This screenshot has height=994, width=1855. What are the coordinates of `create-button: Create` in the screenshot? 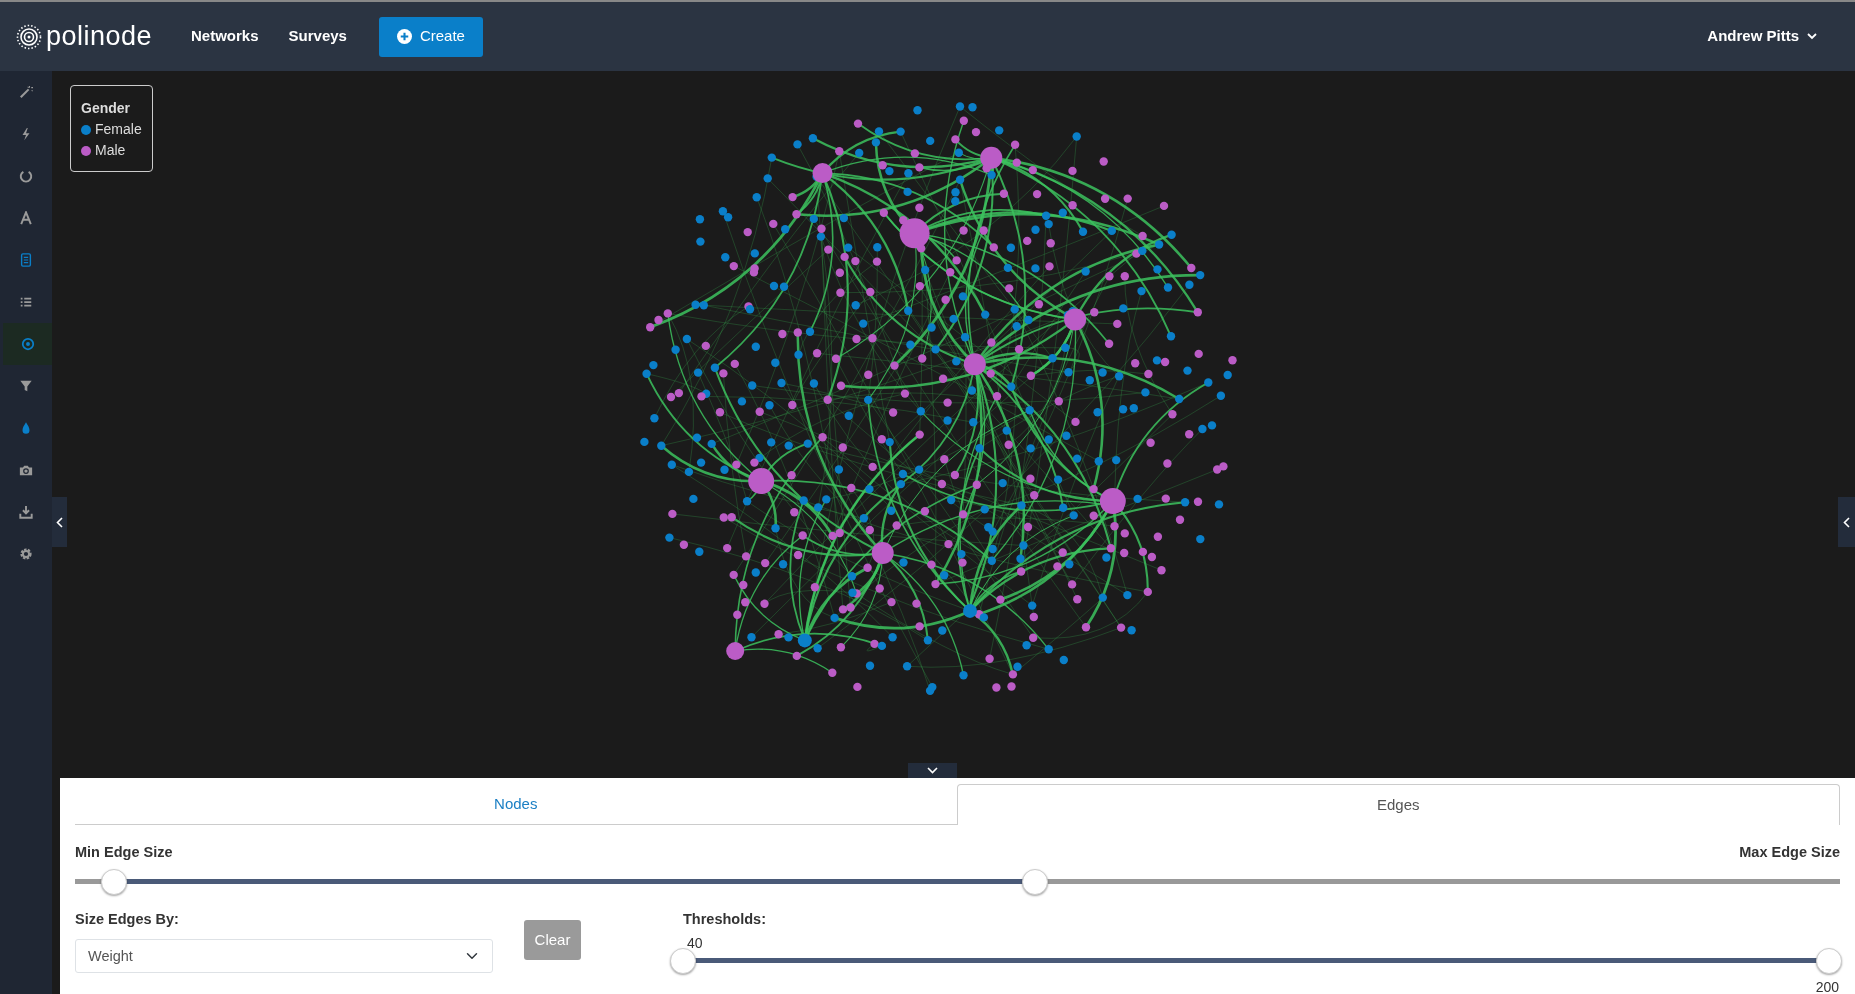 It's located at (430, 36).